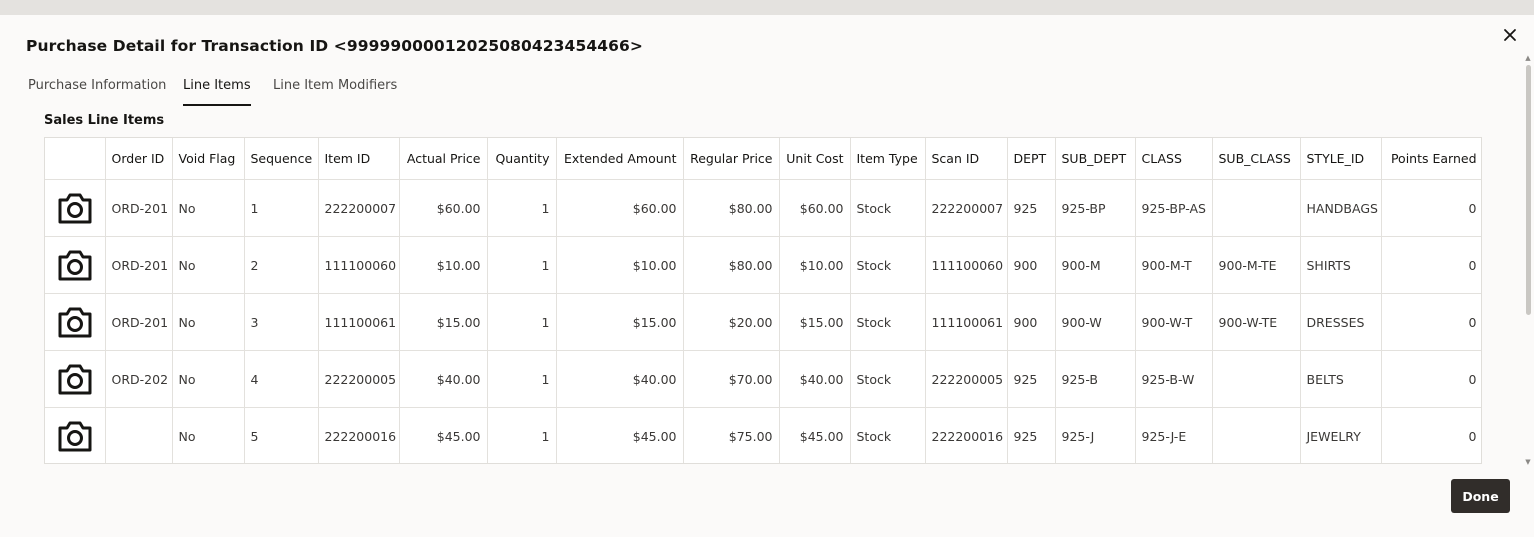 Image resolution: width=1534 pixels, height=537 pixels. Describe the element at coordinates (731, 435) in the screenshot. I see `regular-price-cell: $75.00` at that location.